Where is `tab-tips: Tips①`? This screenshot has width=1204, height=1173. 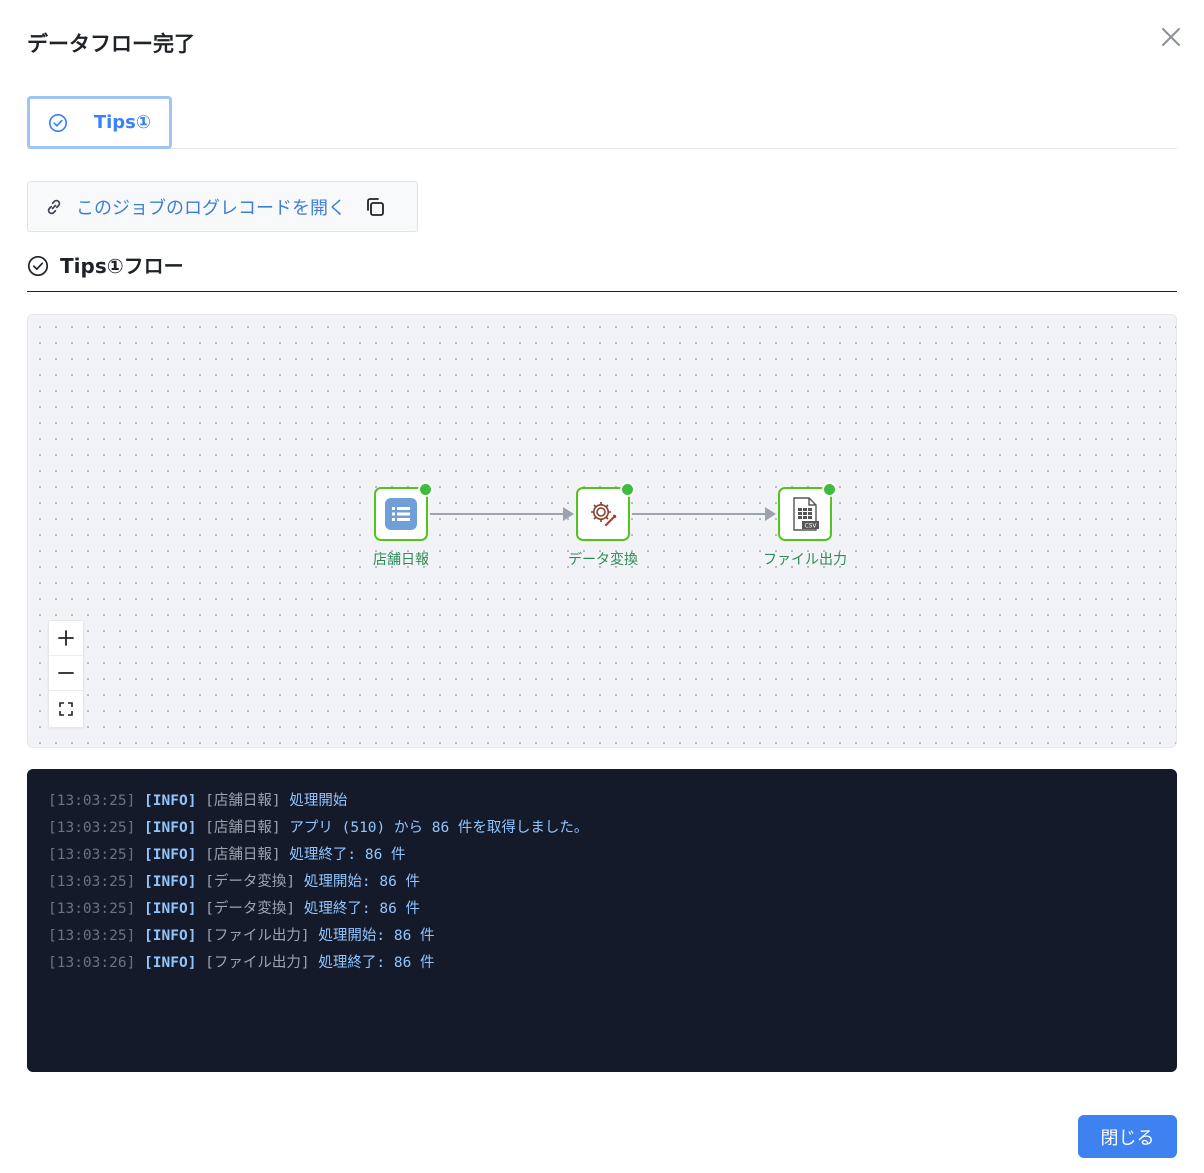 tab-tips: Tips① is located at coordinates (99, 122).